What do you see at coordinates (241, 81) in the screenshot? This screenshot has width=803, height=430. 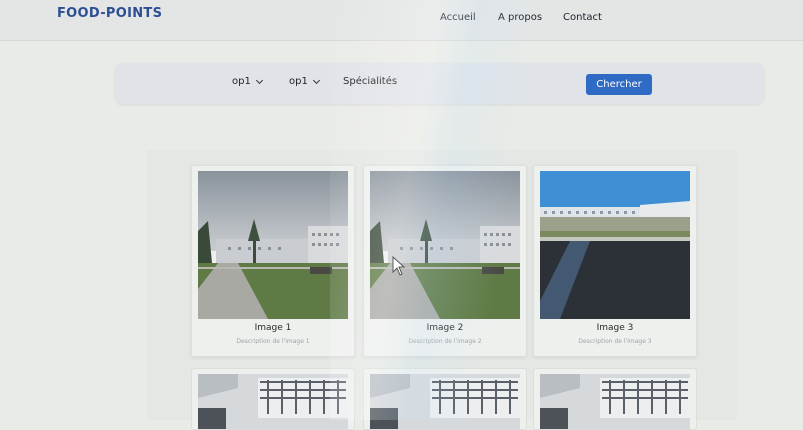 I see `dropdown-1-value: op1` at bounding box center [241, 81].